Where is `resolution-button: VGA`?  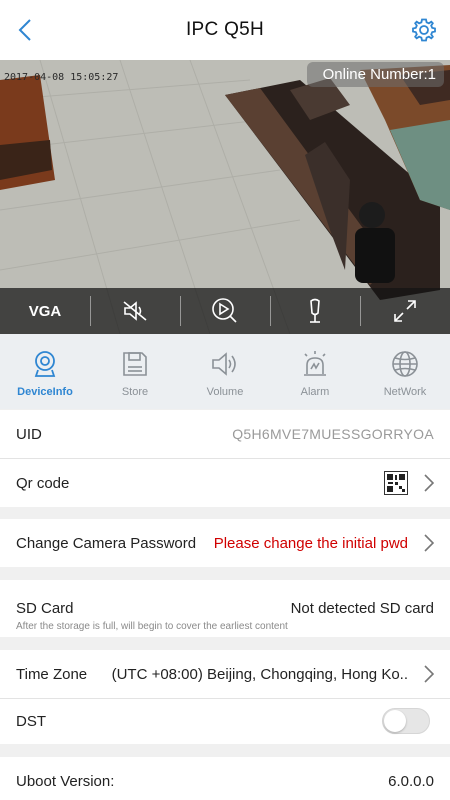 resolution-button: VGA is located at coordinates (45, 311).